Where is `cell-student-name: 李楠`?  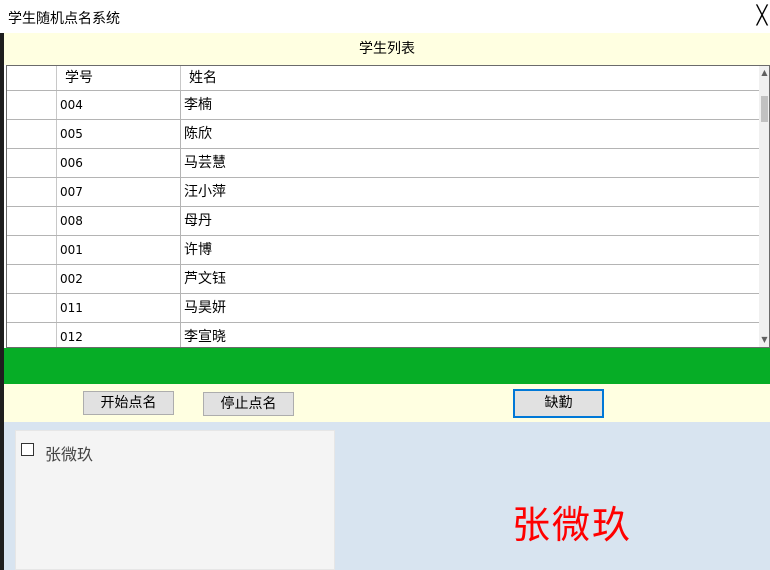 cell-student-name: 李楠 is located at coordinates (470, 105).